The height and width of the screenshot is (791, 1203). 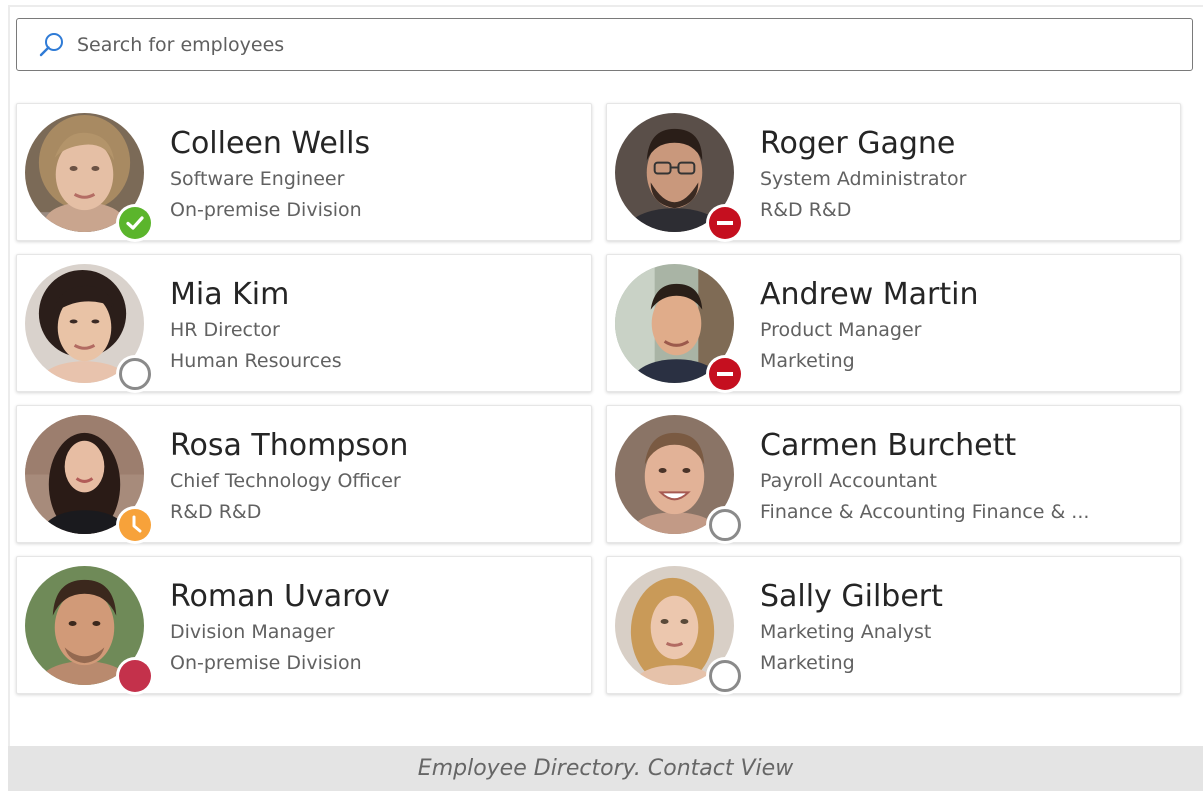 What do you see at coordinates (851, 596) in the screenshot?
I see `employee-name: Sally Gilbert` at bounding box center [851, 596].